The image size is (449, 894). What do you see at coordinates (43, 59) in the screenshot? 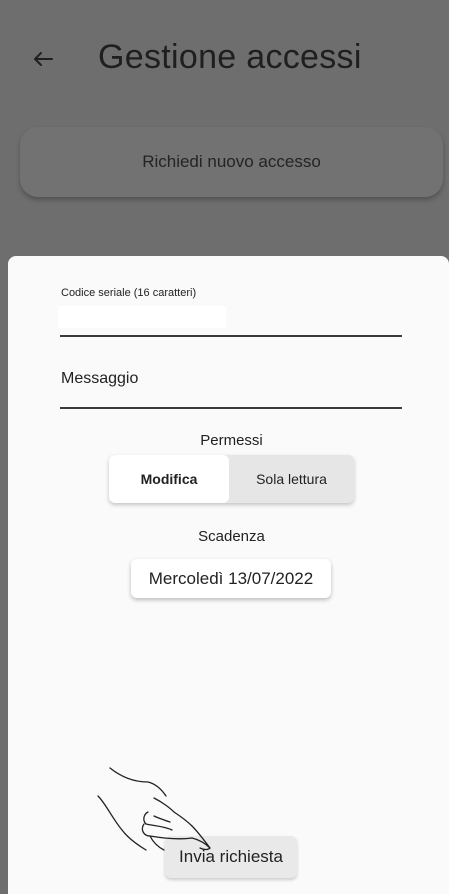
I see `arrow-left-icon` at bounding box center [43, 59].